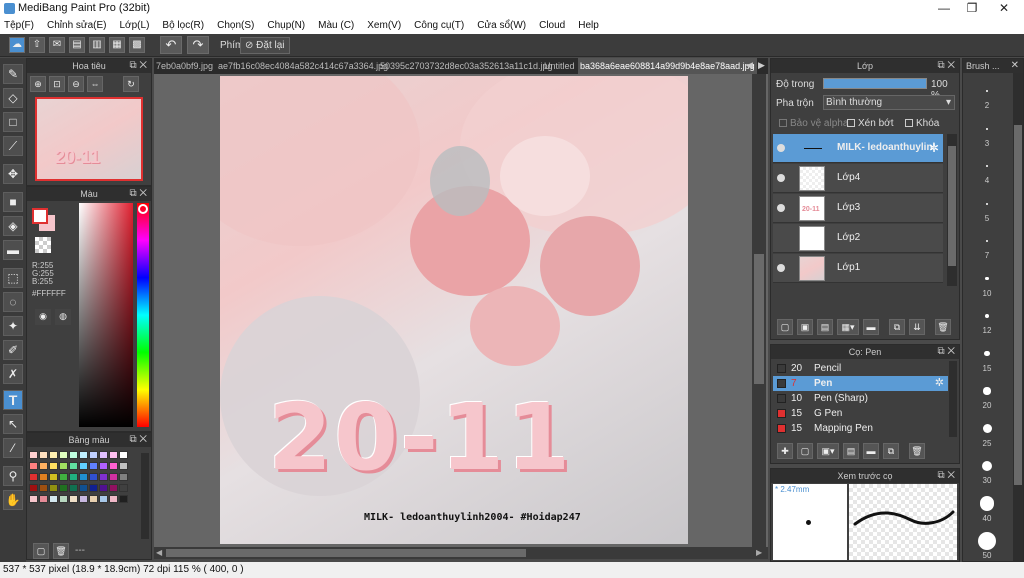 Image resolution: width=1024 pixels, height=578 pixels. I want to click on undo-button: ↶, so click(171, 45).